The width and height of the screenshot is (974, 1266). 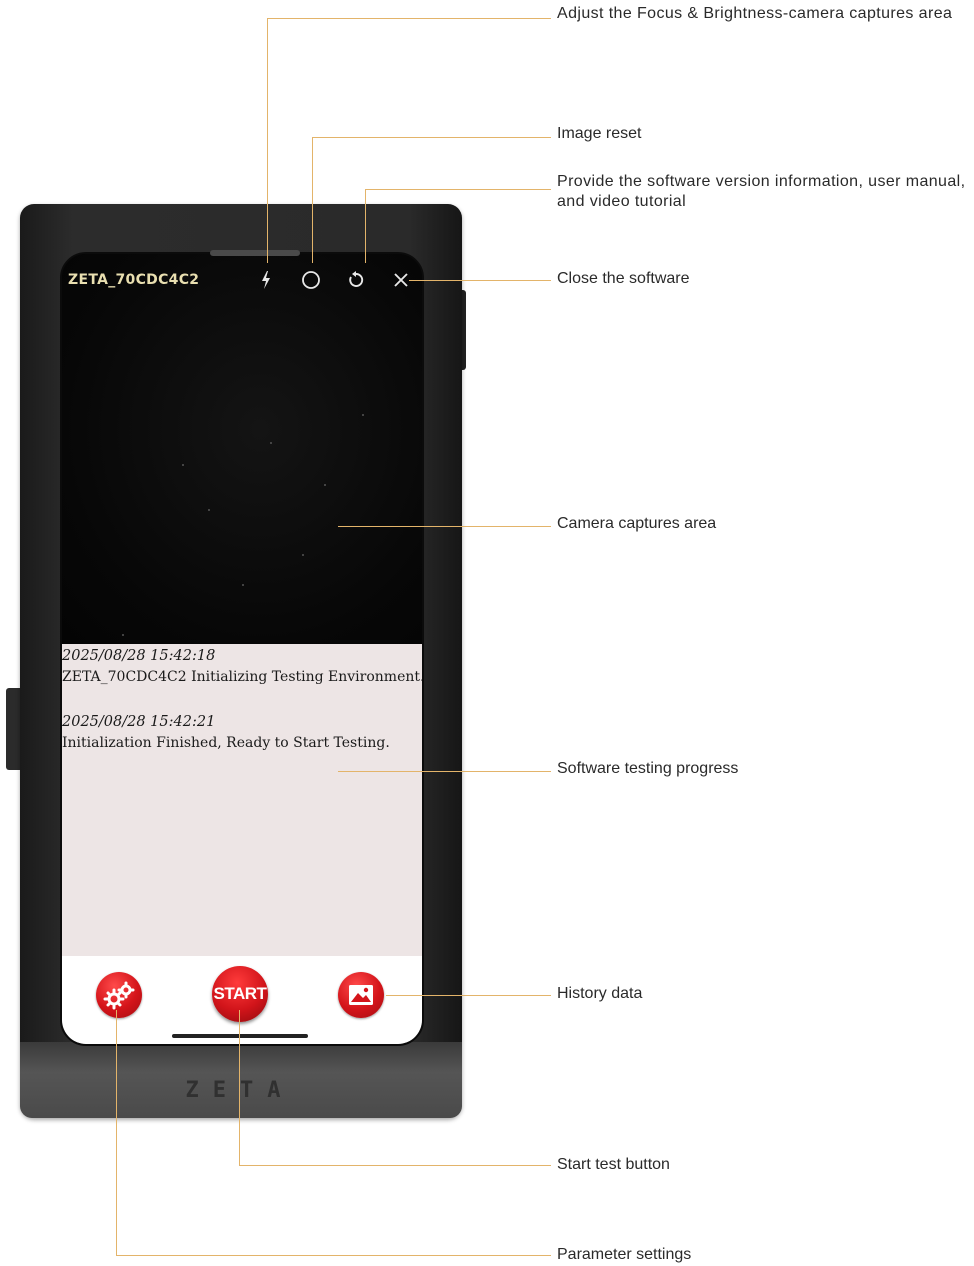 What do you see at coordinates (139, 722) in the screenshot?
I see `log-timestamp: 2025/08/28 15:42:21` at bounding box center [139, 722].